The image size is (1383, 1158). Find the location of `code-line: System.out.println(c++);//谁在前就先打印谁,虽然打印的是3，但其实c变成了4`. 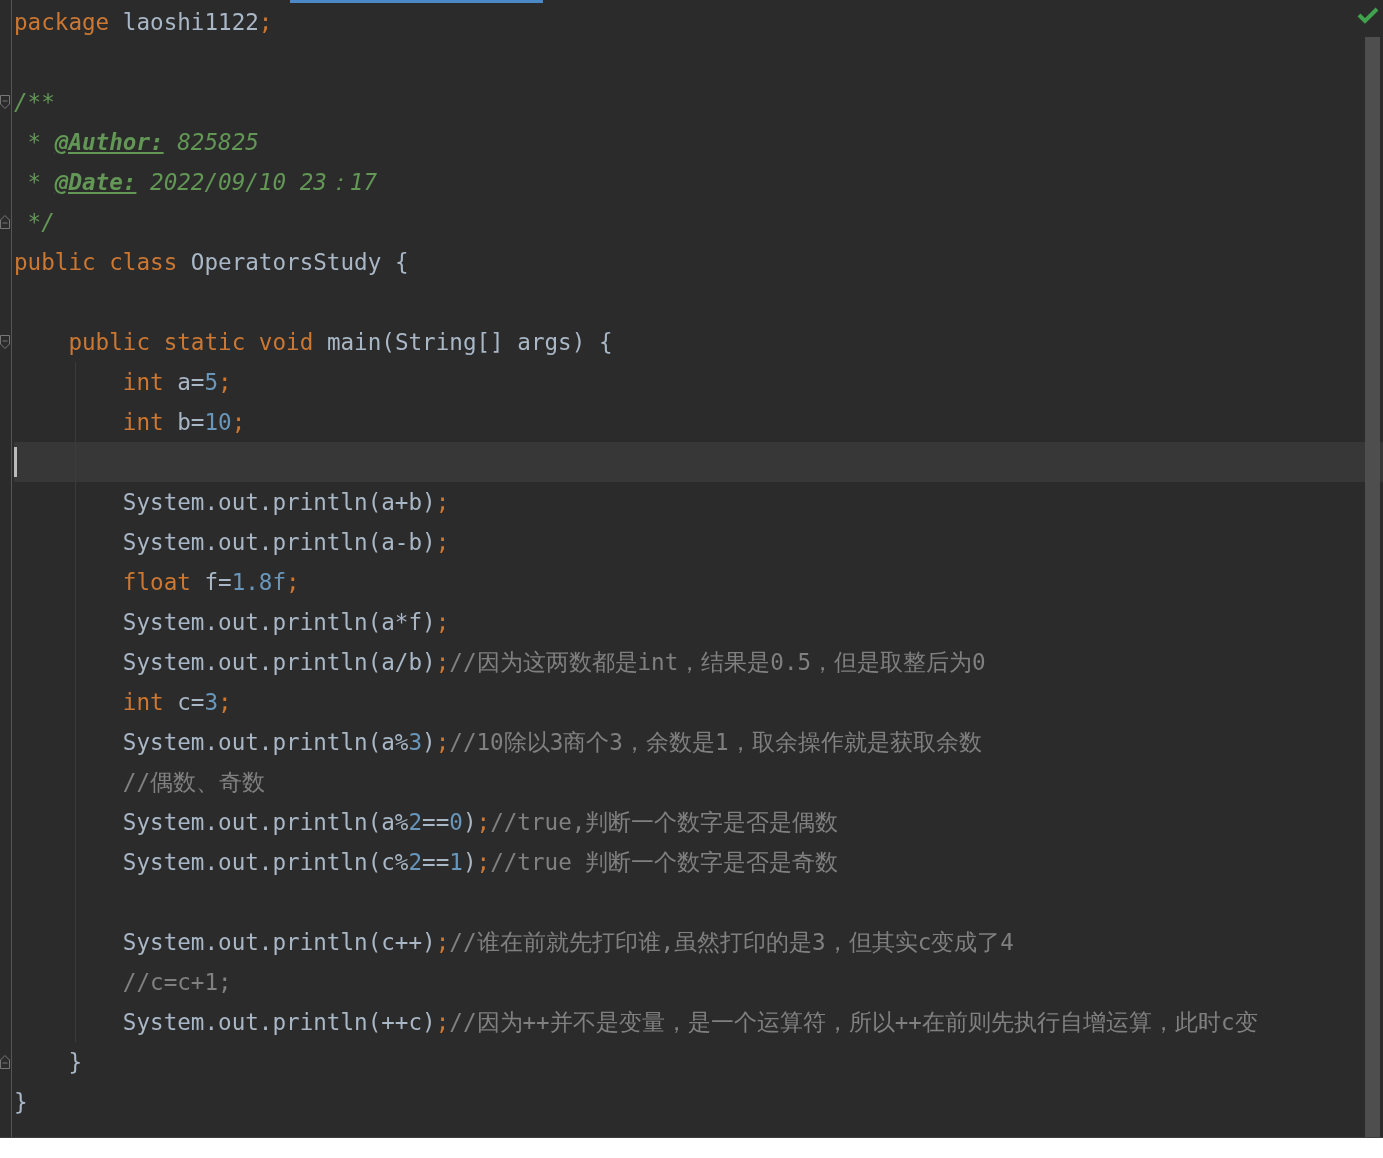

code-line: System.out.println(c++);//谁在前就先打印谁,虽然打印的是3，但其实c变成了4 is located at coordinates (567, 942).